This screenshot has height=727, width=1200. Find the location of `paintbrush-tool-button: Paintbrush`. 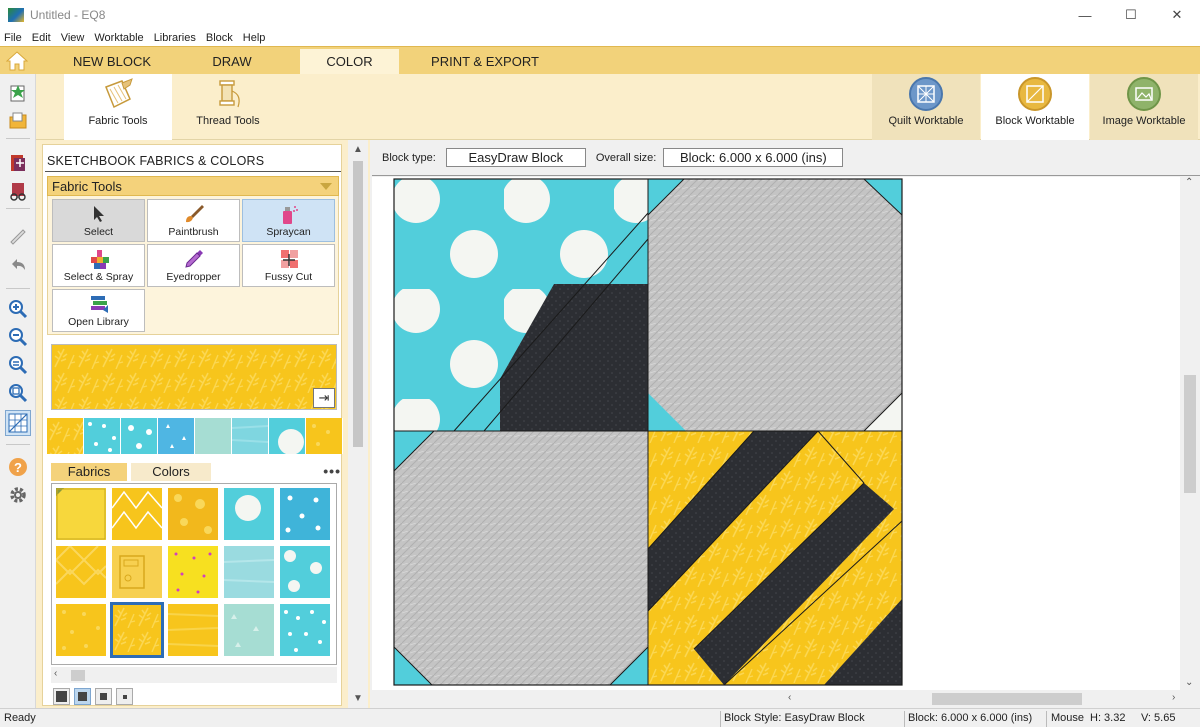

paintbrush-tool-button: Paintbrush is located at coordinates (193, 220).